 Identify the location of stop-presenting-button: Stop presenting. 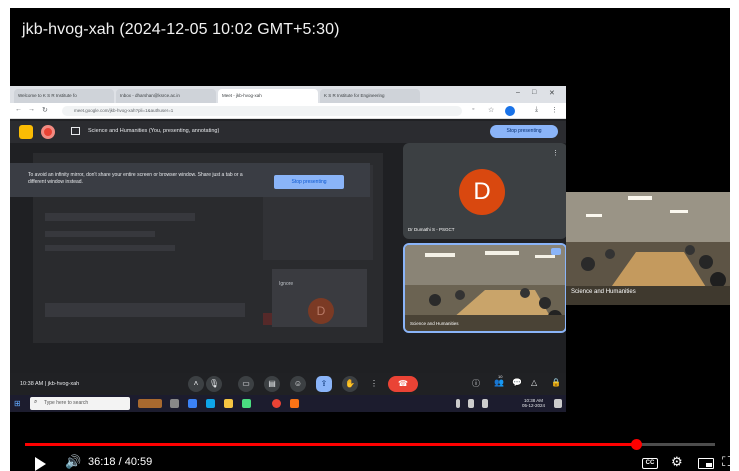
(524, 131).